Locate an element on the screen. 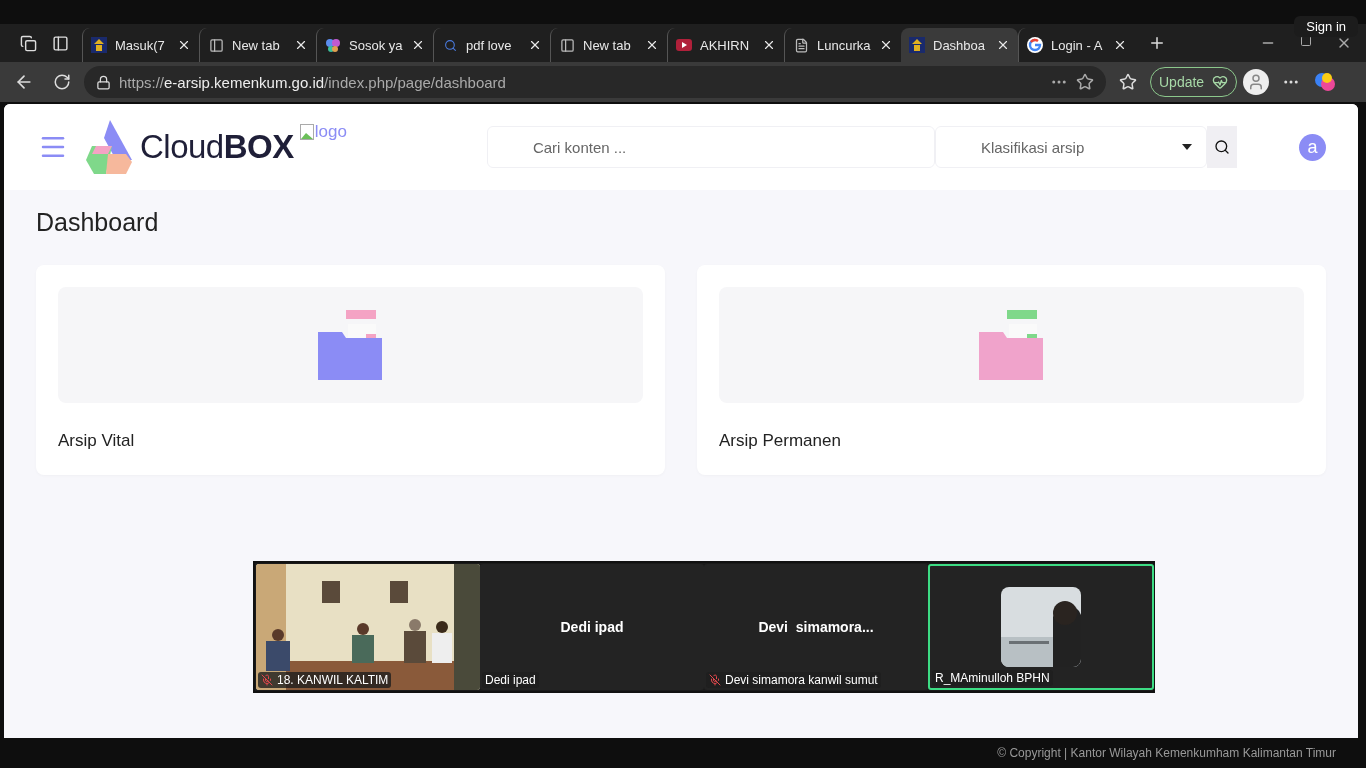 The height and width of the screenshot is (768, 1366). participant-label: 18. KANWIL KALTIM is located at coordinates (325, 680).